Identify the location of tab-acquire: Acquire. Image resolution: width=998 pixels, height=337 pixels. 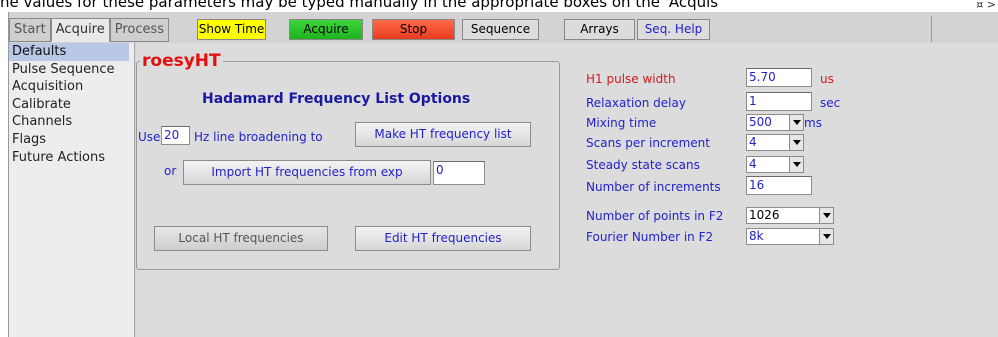
(80, 30).